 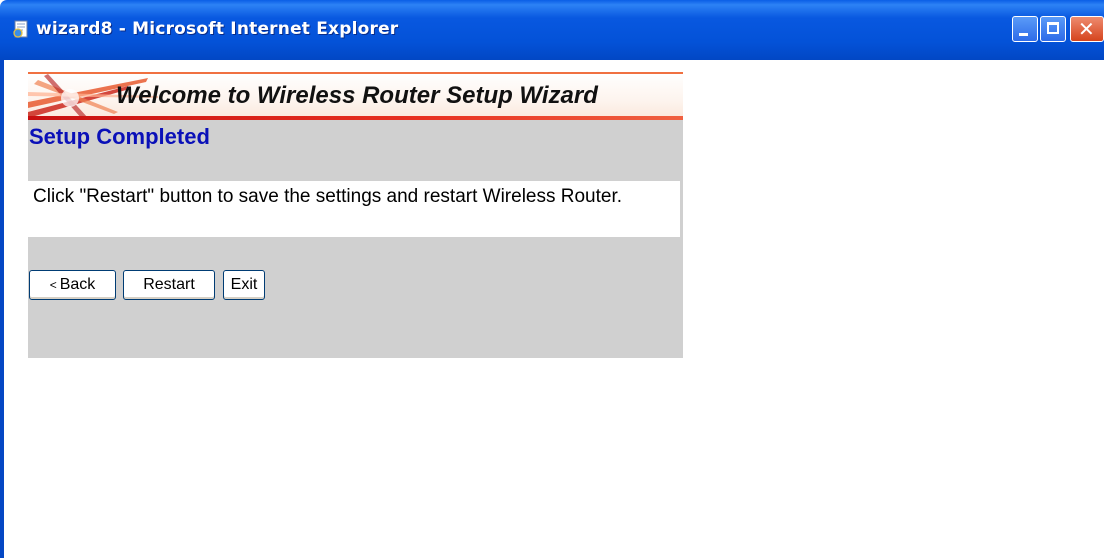 I want to click on minimize-button, so click(x=1025, y=29).